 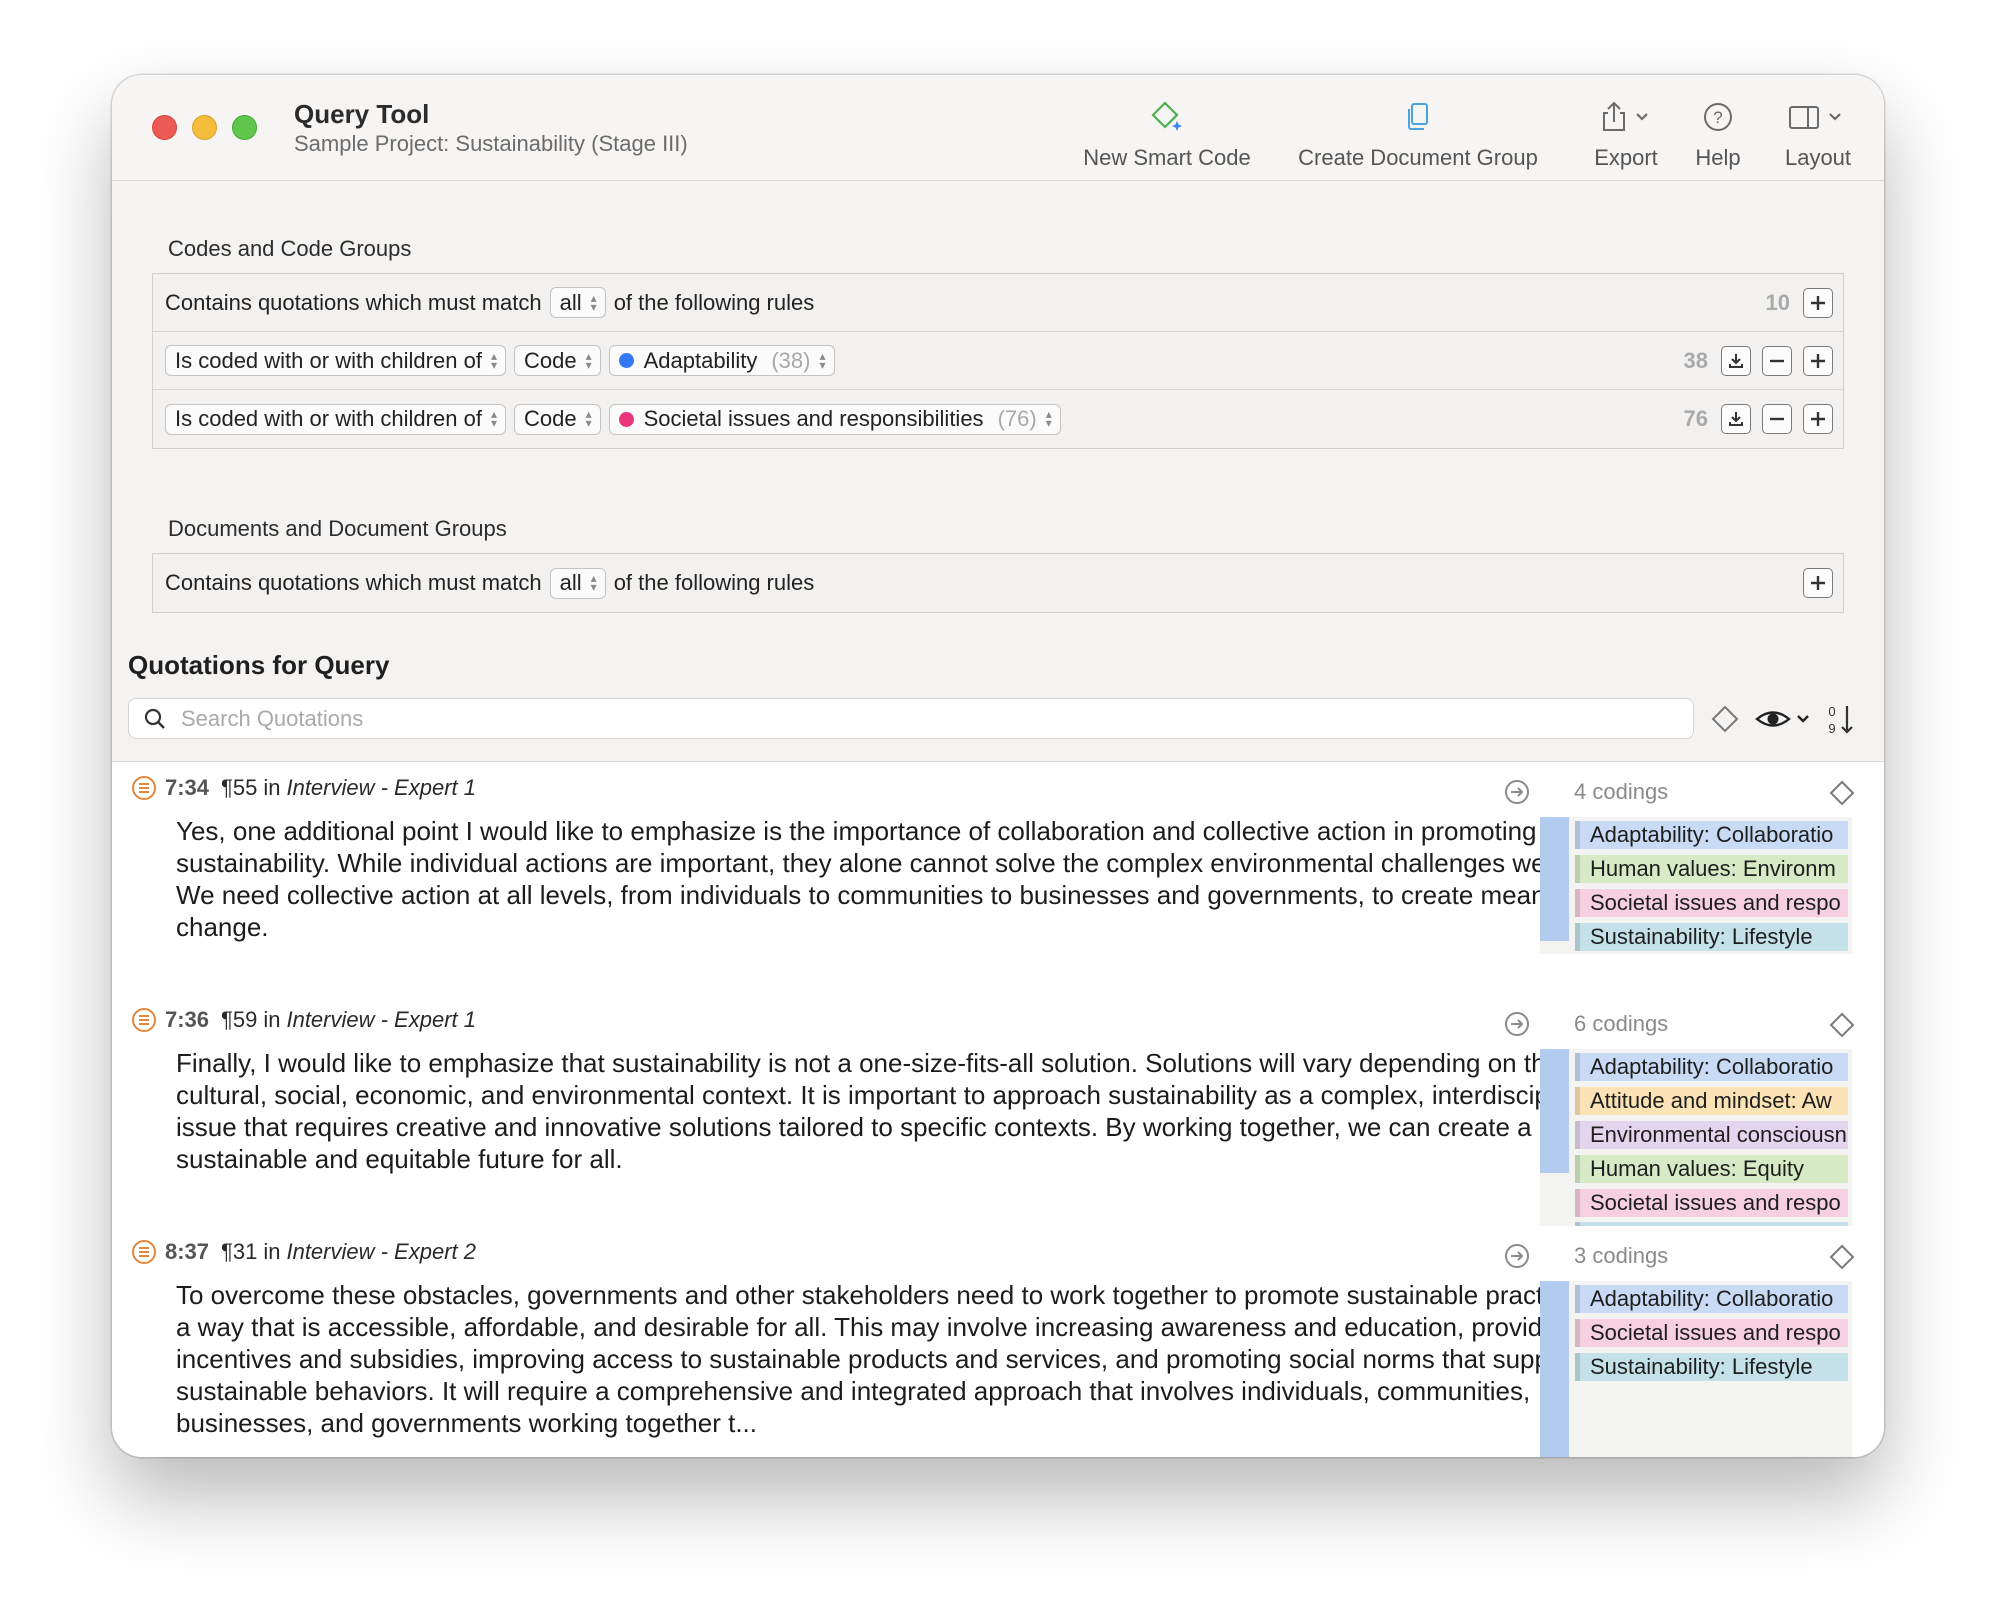 I want to click on code-color-dot, so click(x=626, y=360).